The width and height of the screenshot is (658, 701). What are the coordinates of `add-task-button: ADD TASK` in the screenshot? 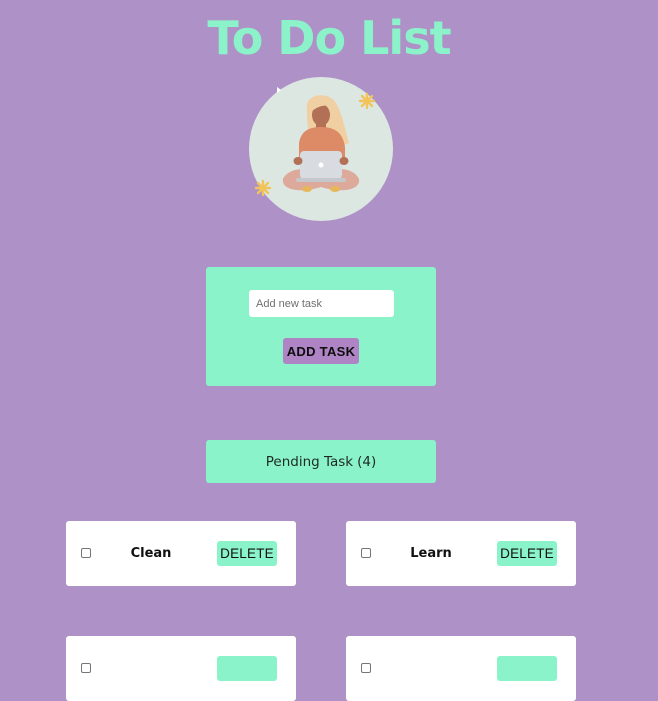 It's located at (321, 351).